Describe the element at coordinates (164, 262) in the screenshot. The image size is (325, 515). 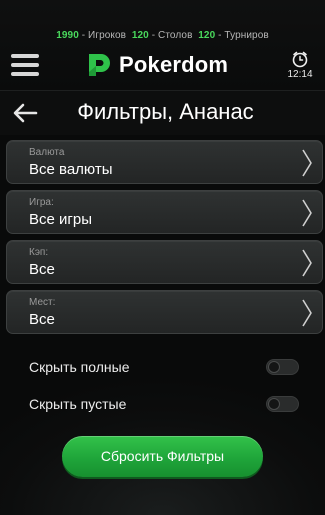
I see `filter-cap: Кэп: Все` at that location.